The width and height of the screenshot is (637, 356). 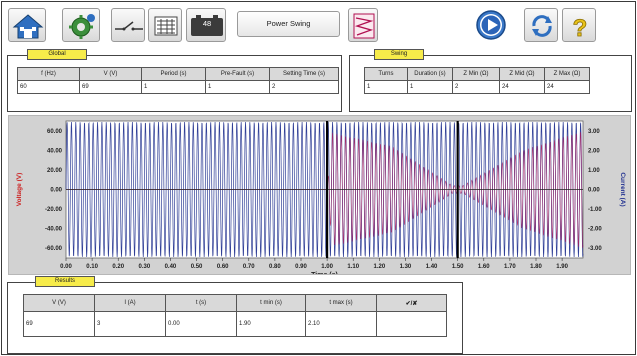 I want to click on settings-button, so click(x=81, y=25).